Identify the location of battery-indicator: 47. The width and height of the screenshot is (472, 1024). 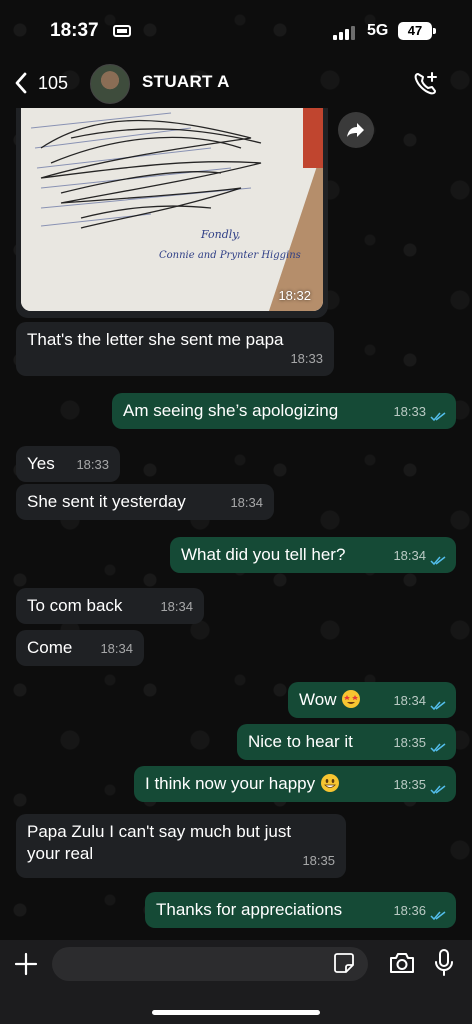
(417, 31).